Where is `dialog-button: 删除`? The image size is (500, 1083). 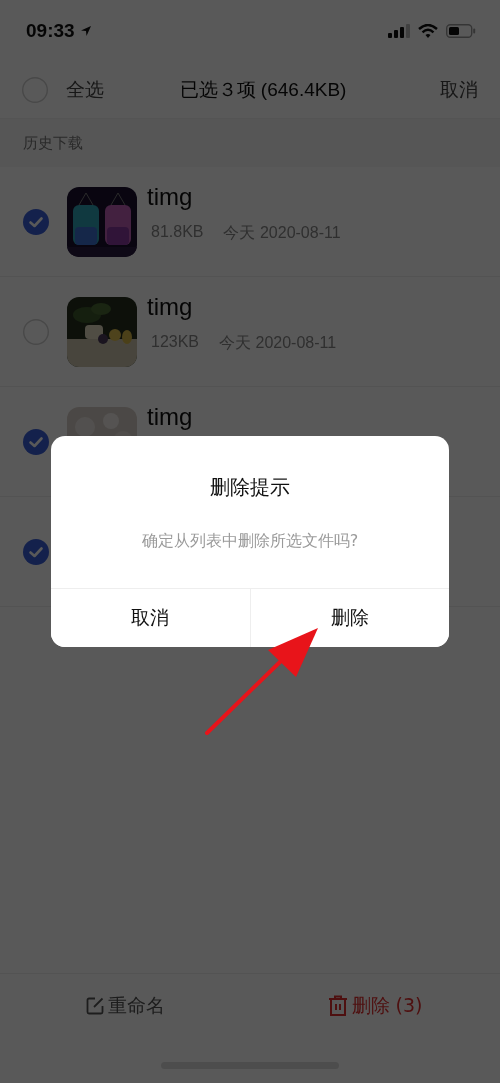
dialog-button: 删除 is located at coordinates (349, 618).